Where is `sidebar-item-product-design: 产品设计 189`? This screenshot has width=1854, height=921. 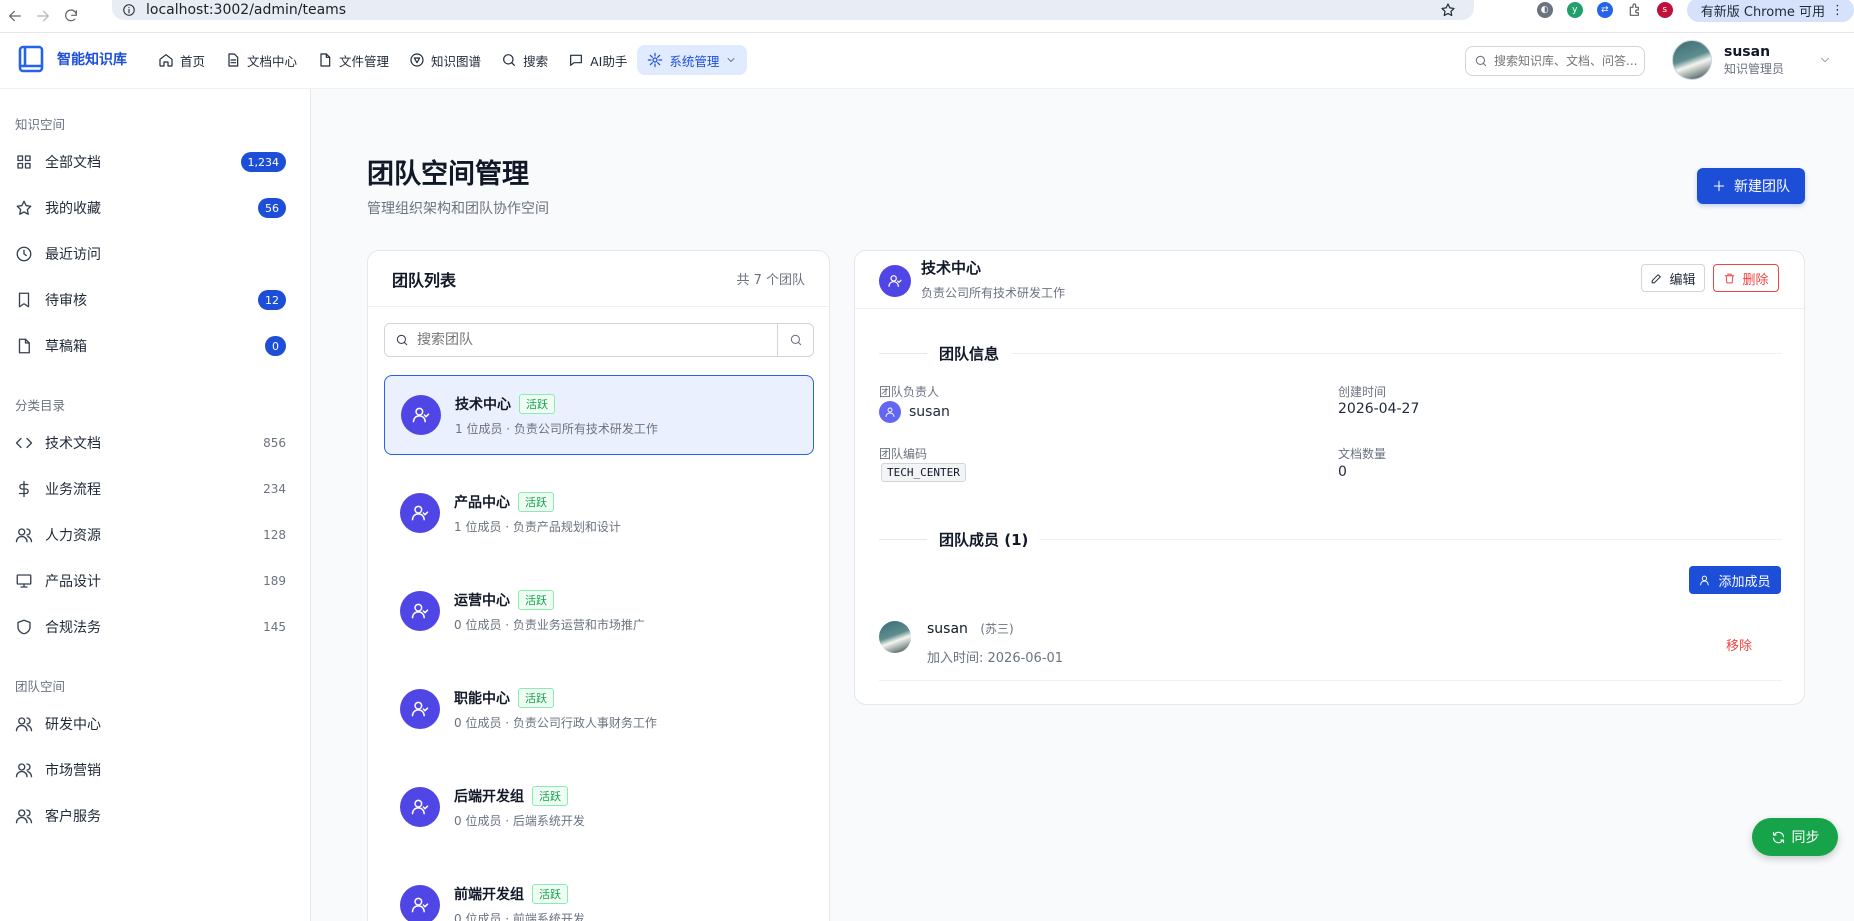
sidebar-item-product-design: 产品设计 189 is located at coordinates (155, 581).